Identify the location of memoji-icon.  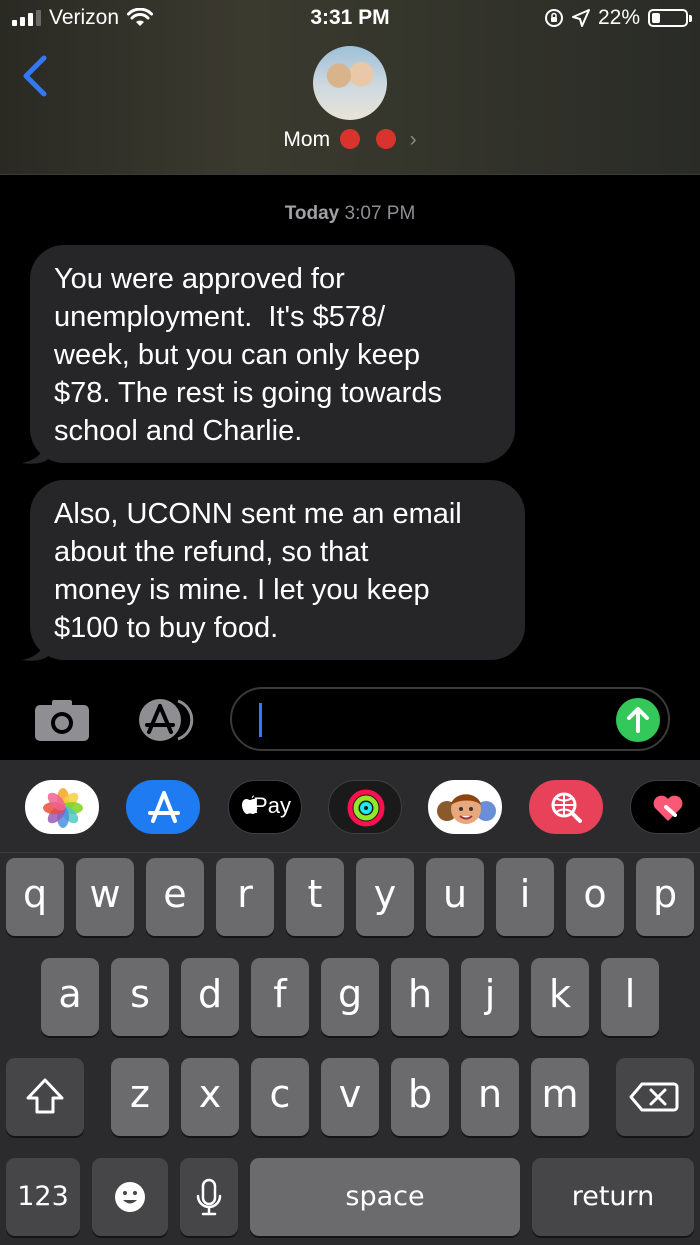
(466, 809).